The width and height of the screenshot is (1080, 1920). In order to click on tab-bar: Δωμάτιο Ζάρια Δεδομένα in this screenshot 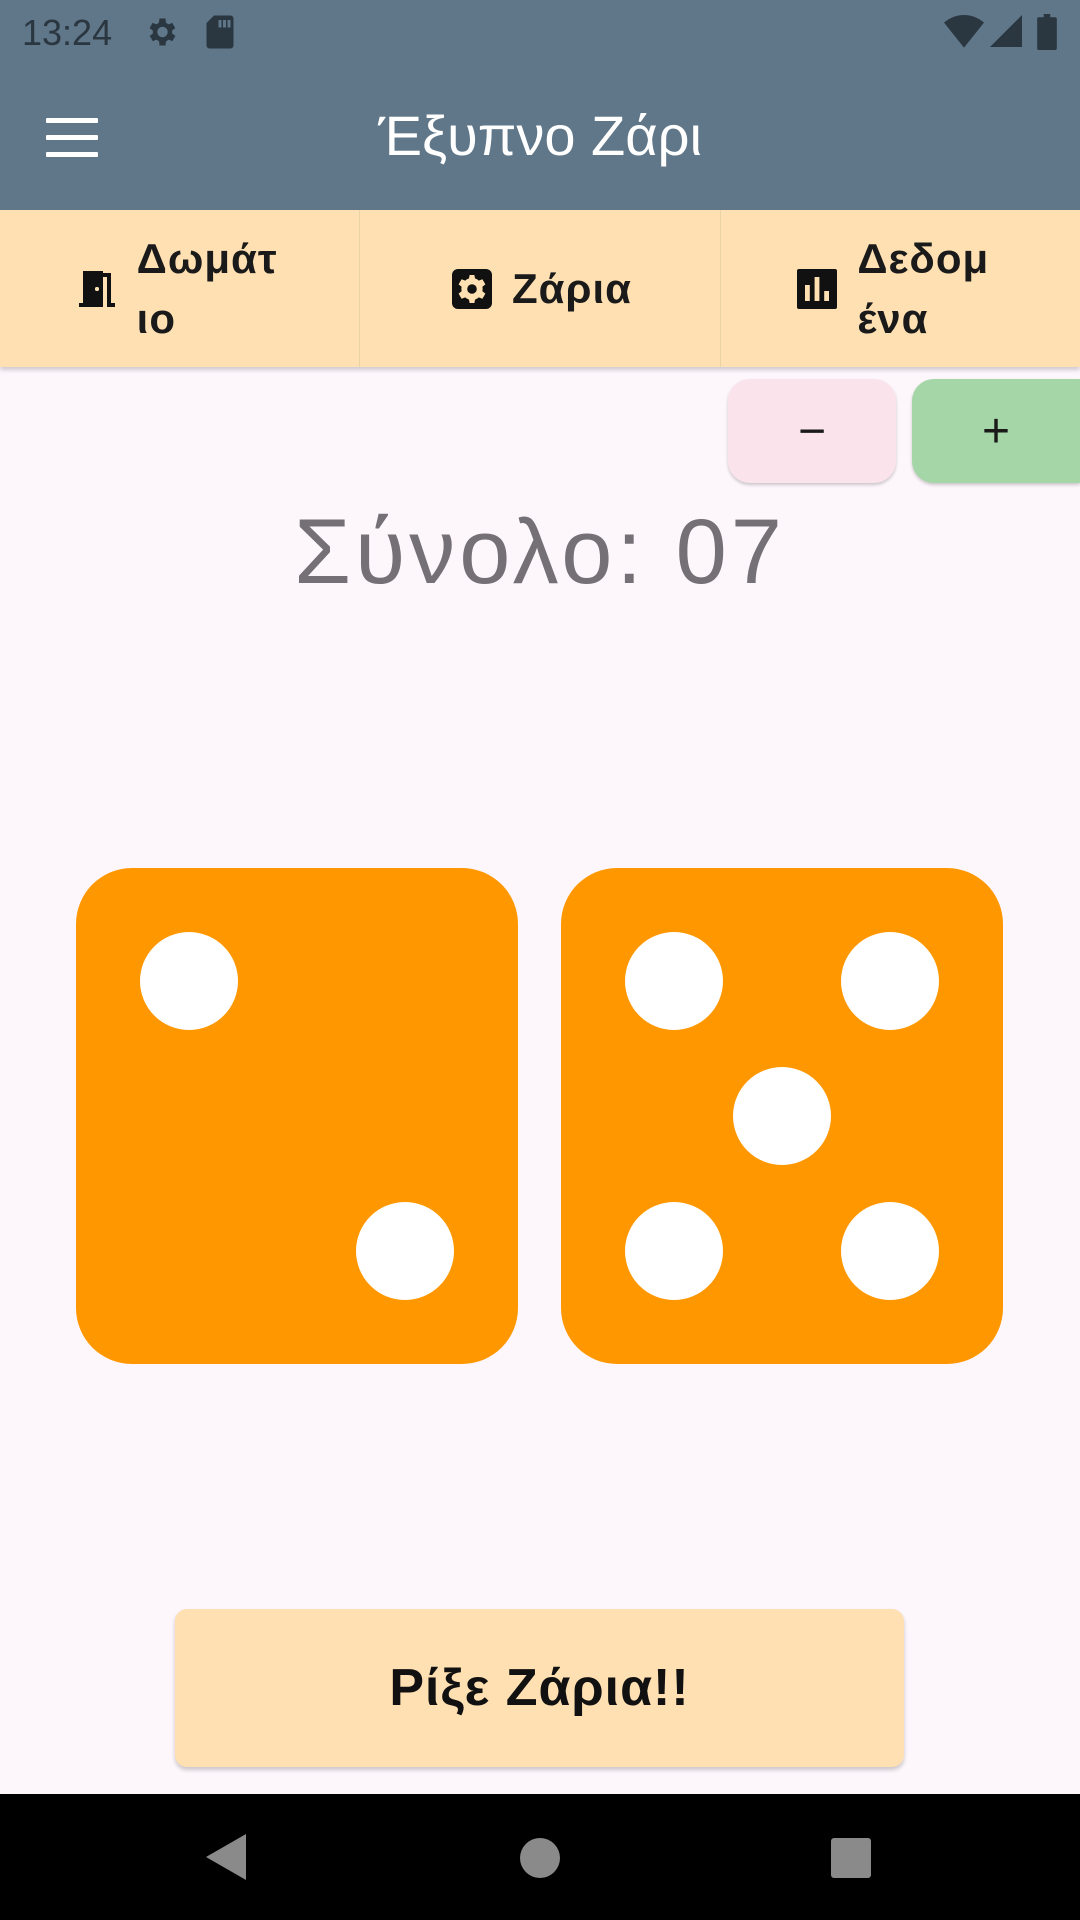, I will do `click(540, 288)`.